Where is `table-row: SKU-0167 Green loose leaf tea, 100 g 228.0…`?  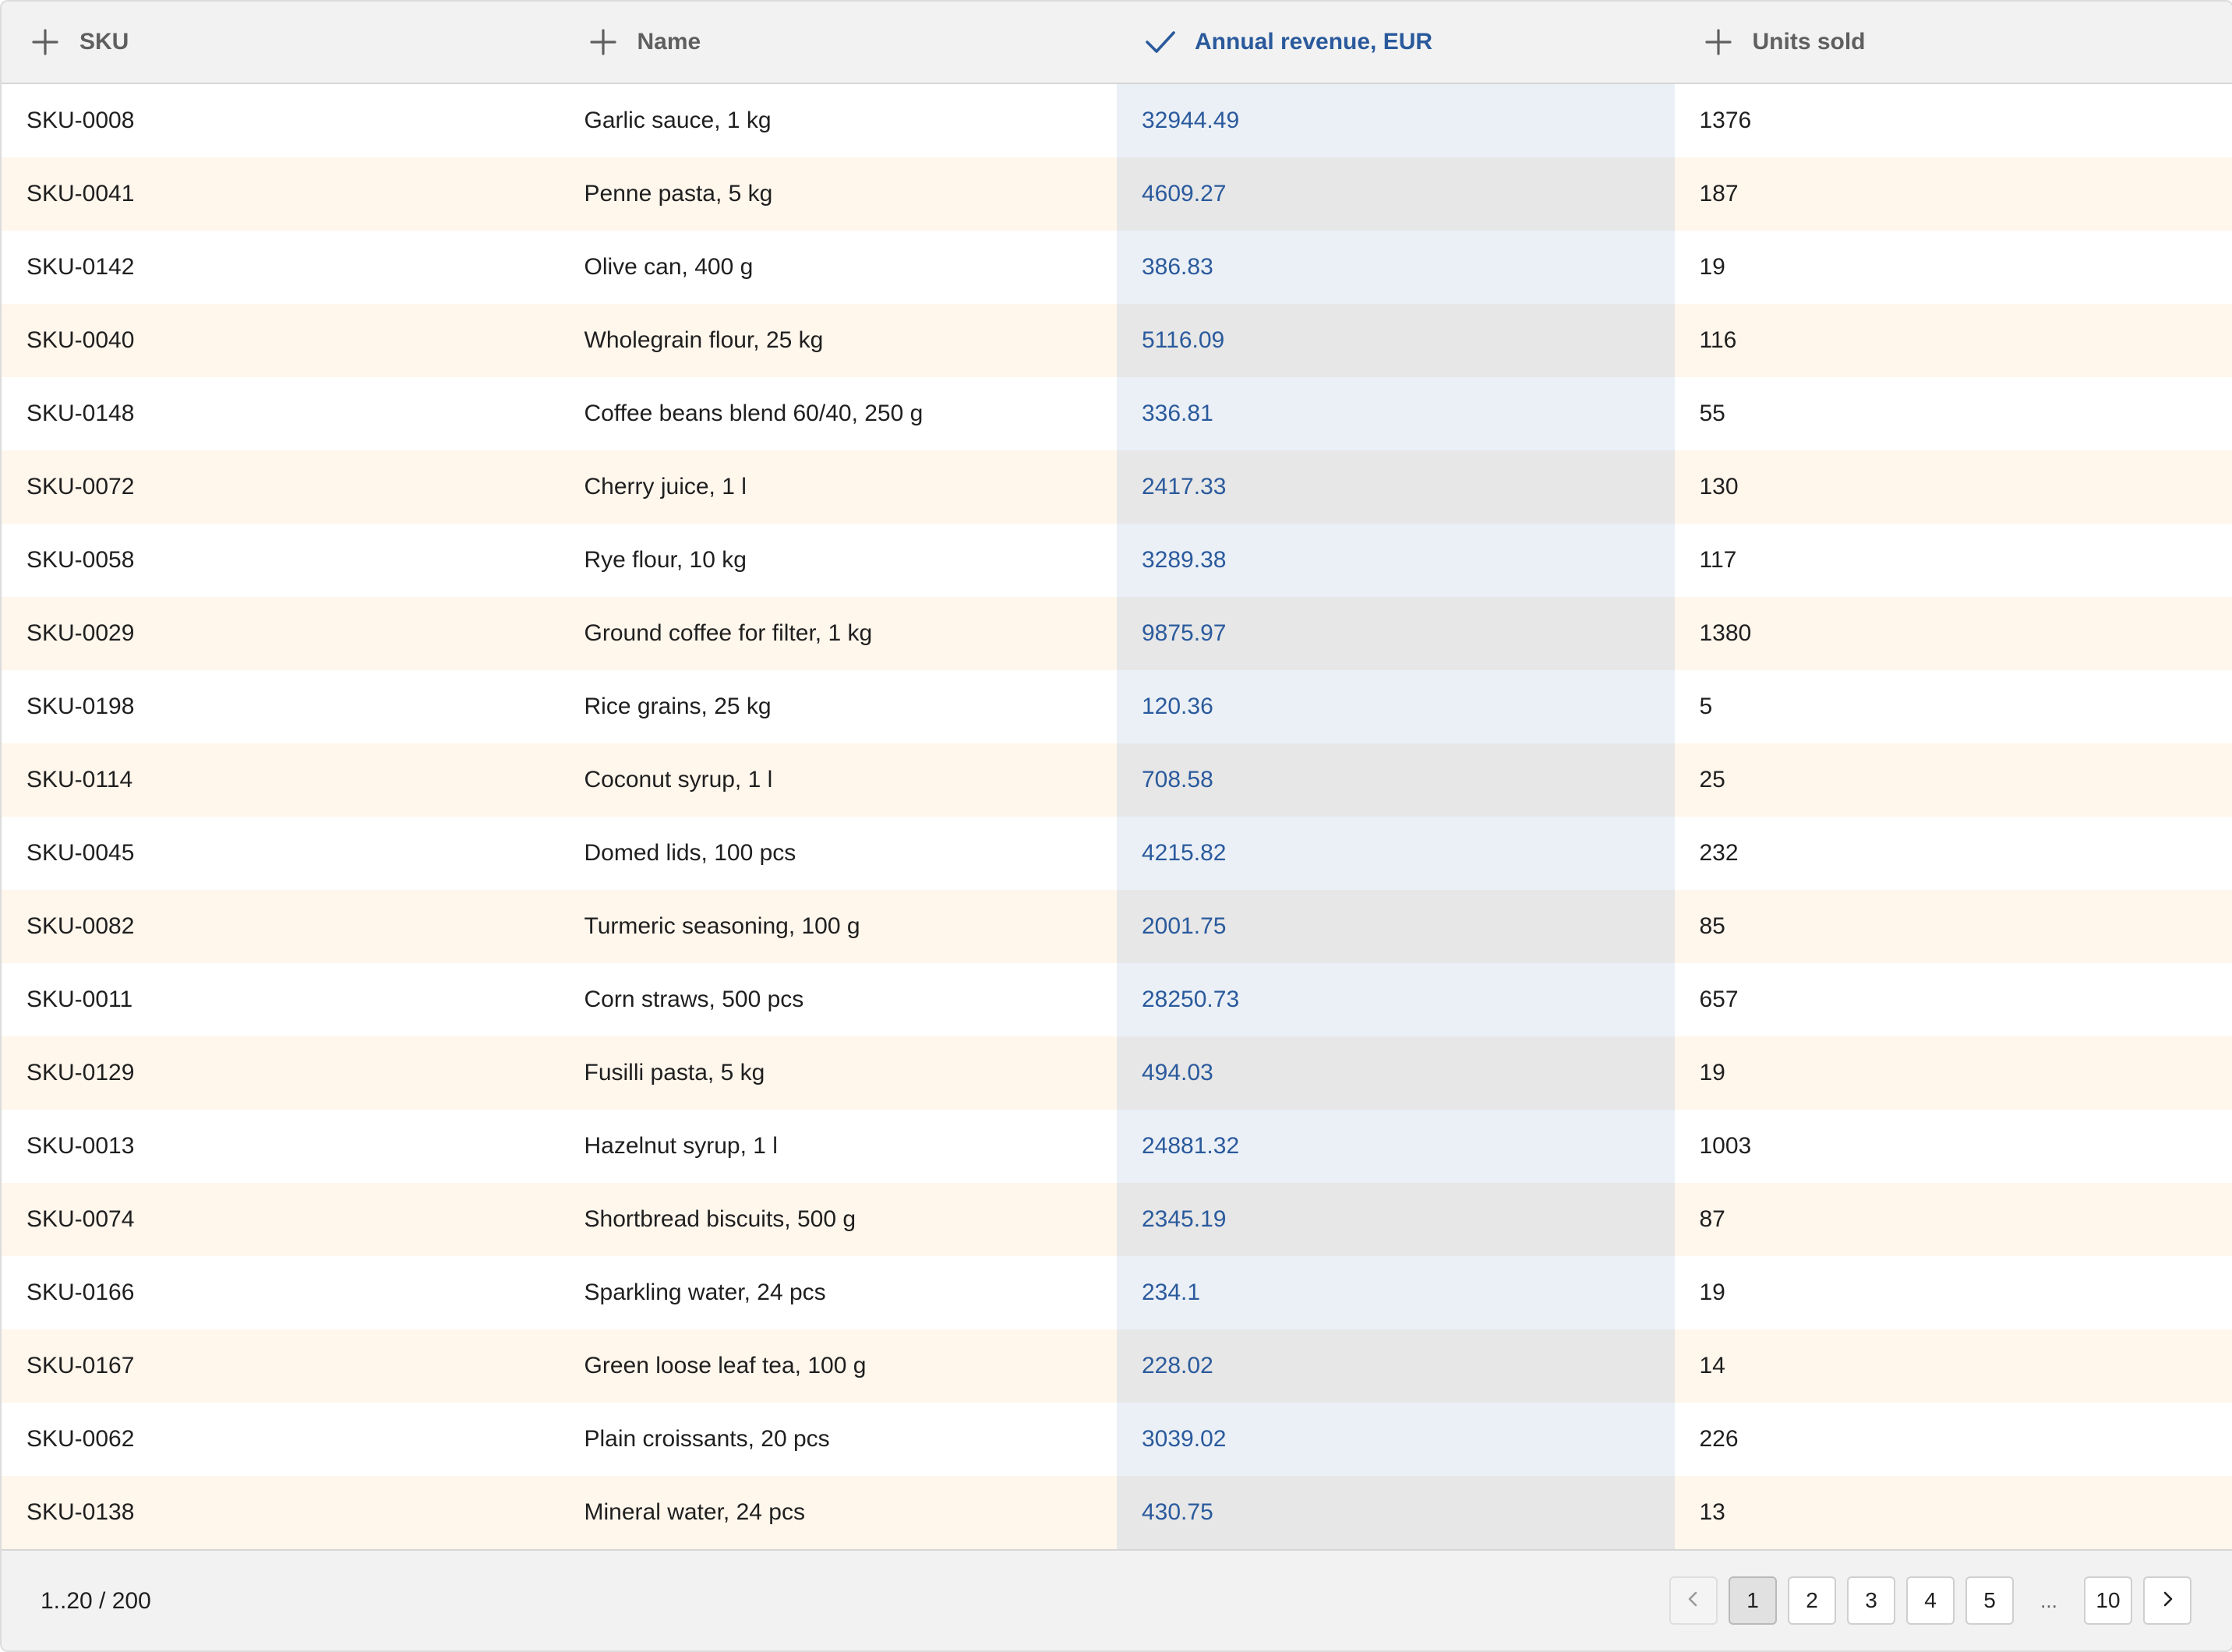
table-row: SKU-0167 Green loose leaf tea, 100 g 228.0… is located at coordinates (1117, 1366).